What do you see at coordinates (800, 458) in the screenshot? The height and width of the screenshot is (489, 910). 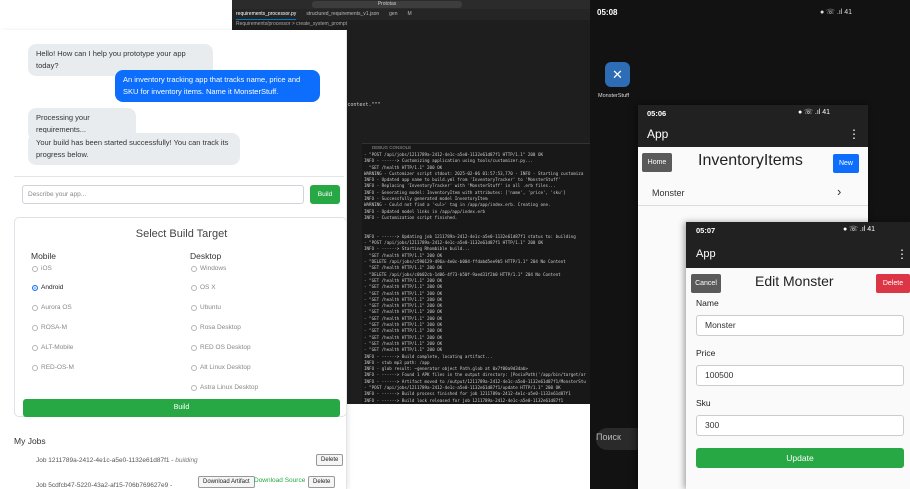 I see `update-button: Update` at bounding box center [800, 458].